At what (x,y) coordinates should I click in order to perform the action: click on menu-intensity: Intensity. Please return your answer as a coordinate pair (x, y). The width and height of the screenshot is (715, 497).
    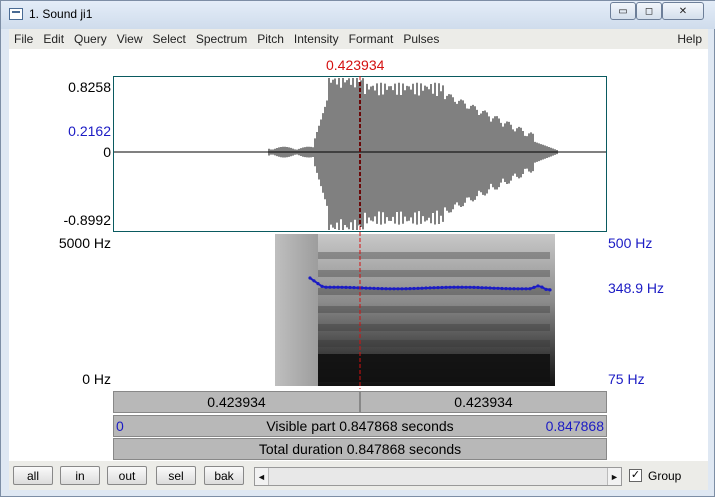
    Looking at the image, I should click on (316, 39).